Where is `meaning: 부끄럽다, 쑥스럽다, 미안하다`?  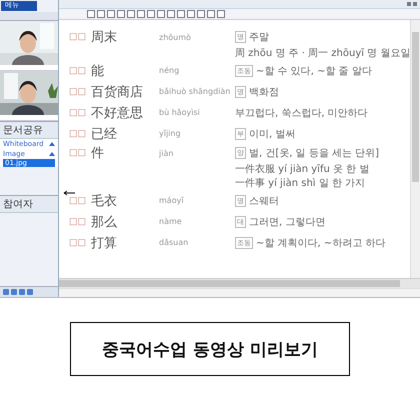
meaning: 부끄럽다, 쑥스럽다, 미안하다 is located at coordinates (301, 113).